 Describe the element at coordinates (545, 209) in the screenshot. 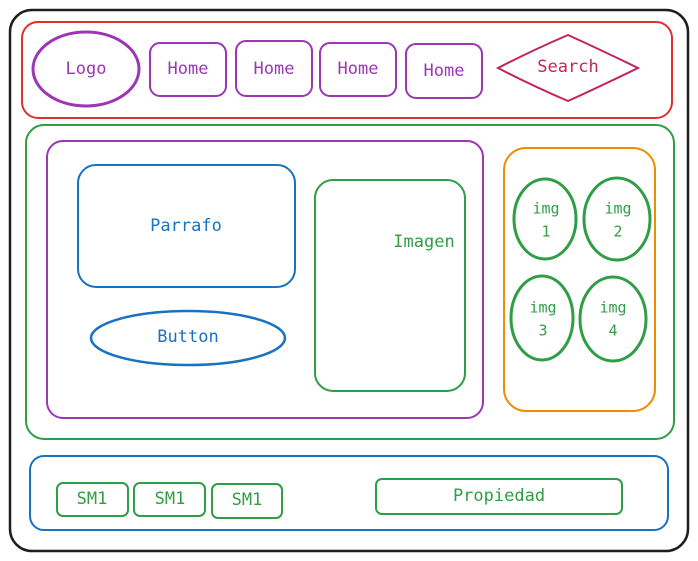

I see `gallery-item-1-label-top: img` at that location.